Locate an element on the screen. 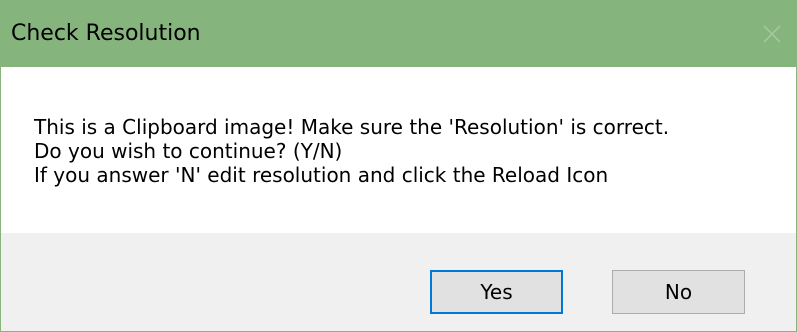 This screenshot has height=332, width=797. no-button: No is located at coordinates (678, 292).